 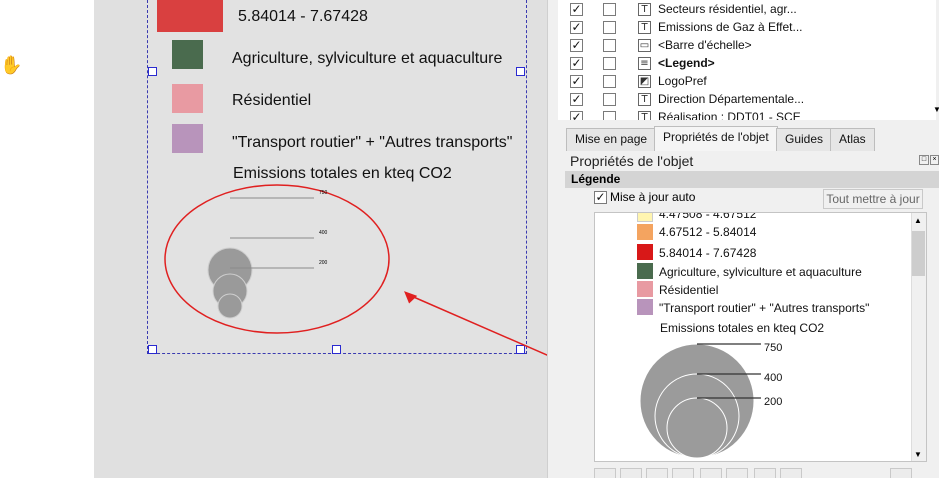 What do you see at coordinates (272, 100) in the screenshot?
I see `legend-label-residentiel: Résidentiel` at bounding box center [272, 100].